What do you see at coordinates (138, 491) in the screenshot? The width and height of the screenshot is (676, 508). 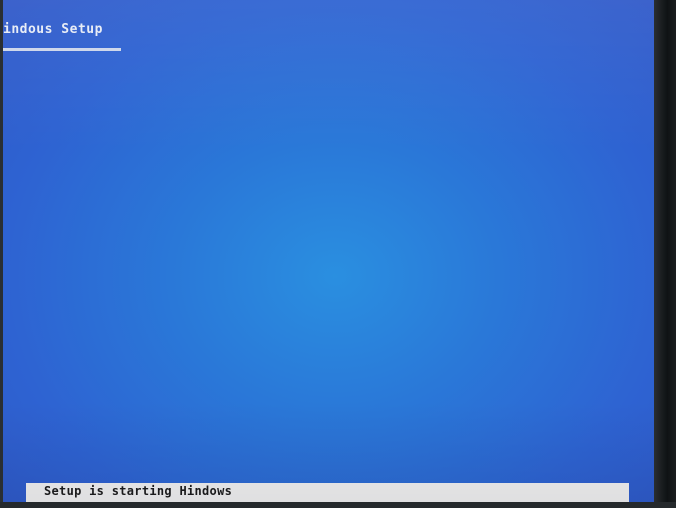 I see `status-text: Setup is starting Hindows` at bounding box center [138, 491].